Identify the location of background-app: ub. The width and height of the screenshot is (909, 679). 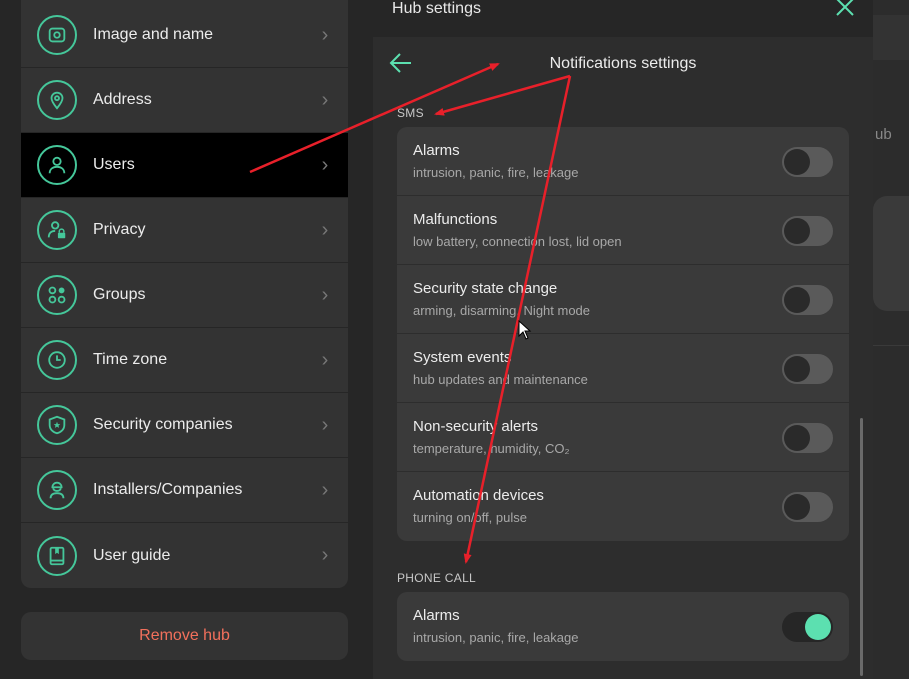
(891, 339).